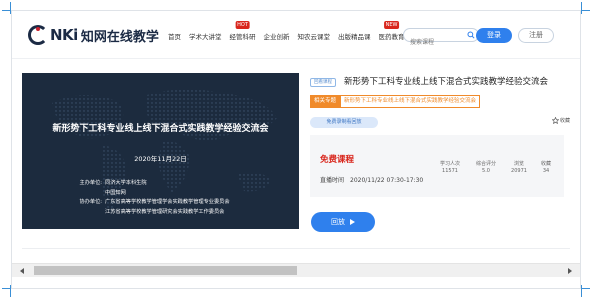 The height and width of the screenshot is (299, 592). What do you see at coordinates (38, 35) in the screenshot?
I see `cnki-logo-icon` at bounding box center [38, 35].